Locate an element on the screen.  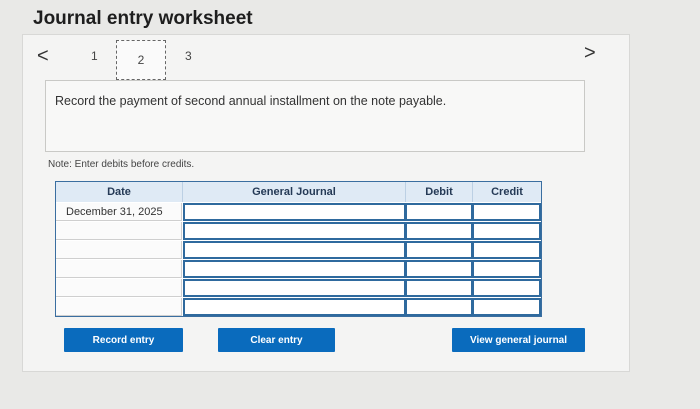
header-debit: Debit is located at coordinates (439, 192).